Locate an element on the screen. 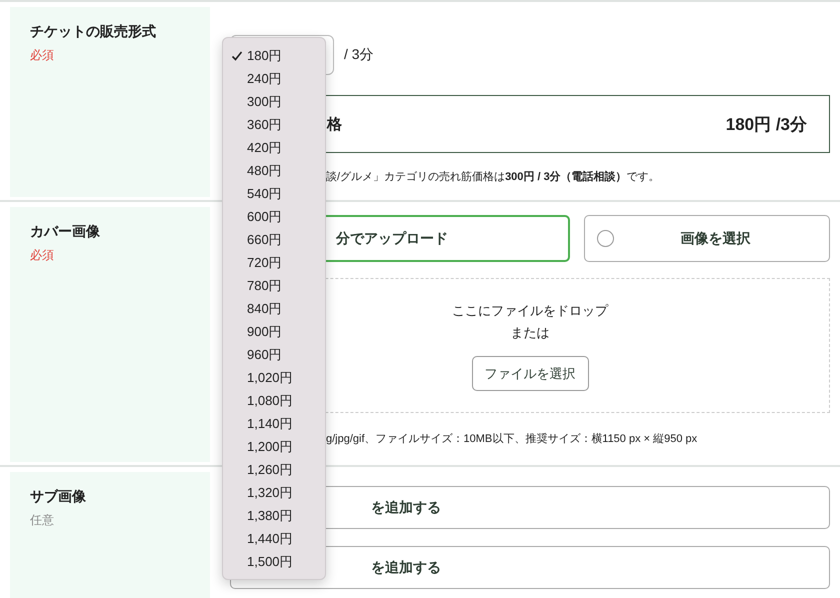 Image resolution: width=840 pixels, height=598 pixels. drop-text: ここにファイルをドロップ is located at coordinates (530, 311).